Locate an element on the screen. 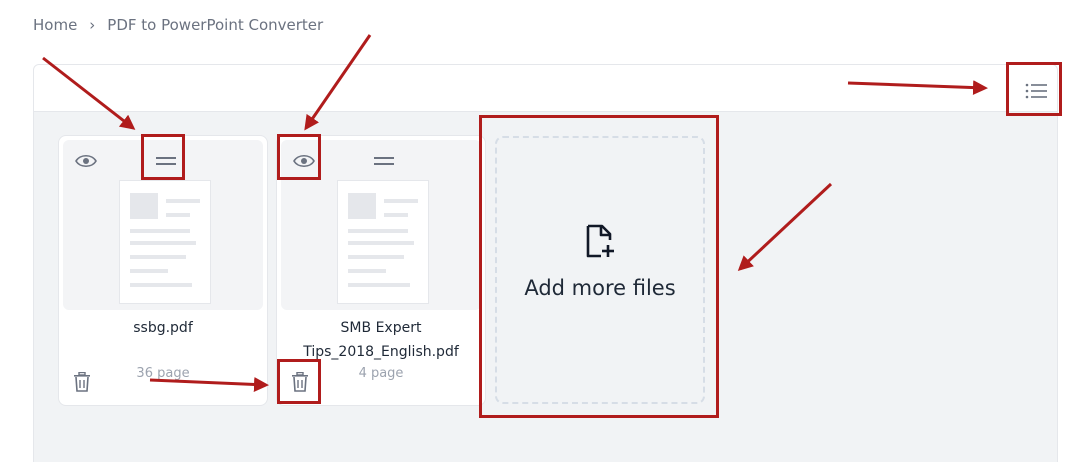 Image resolution: width=1080 pixels, height=462 pixels. workspace-toolbar is located at coordinates (545, 88).